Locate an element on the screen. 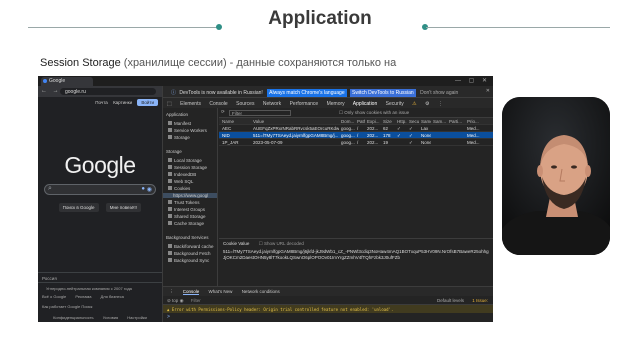 The image size is (640, 360). col-header: Value is located at coordinates (296, 121).